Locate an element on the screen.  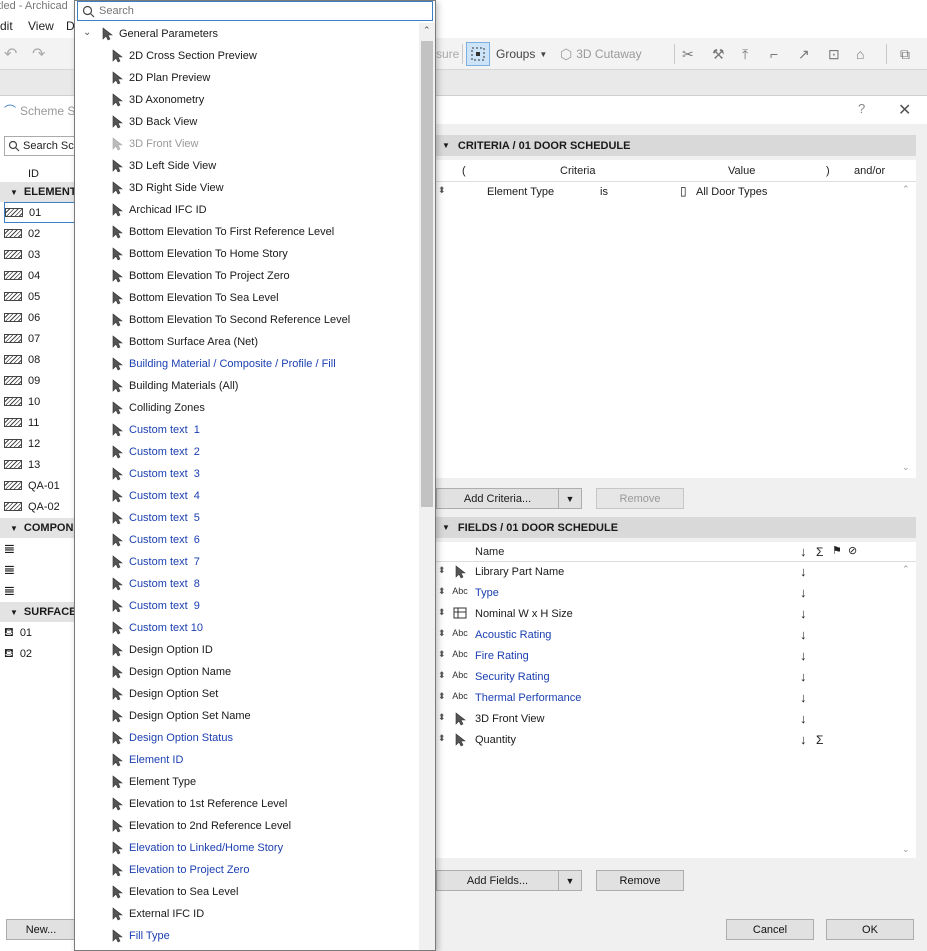
group-surfaces: ▼ SURFACE is located at coordinates (38, 612).